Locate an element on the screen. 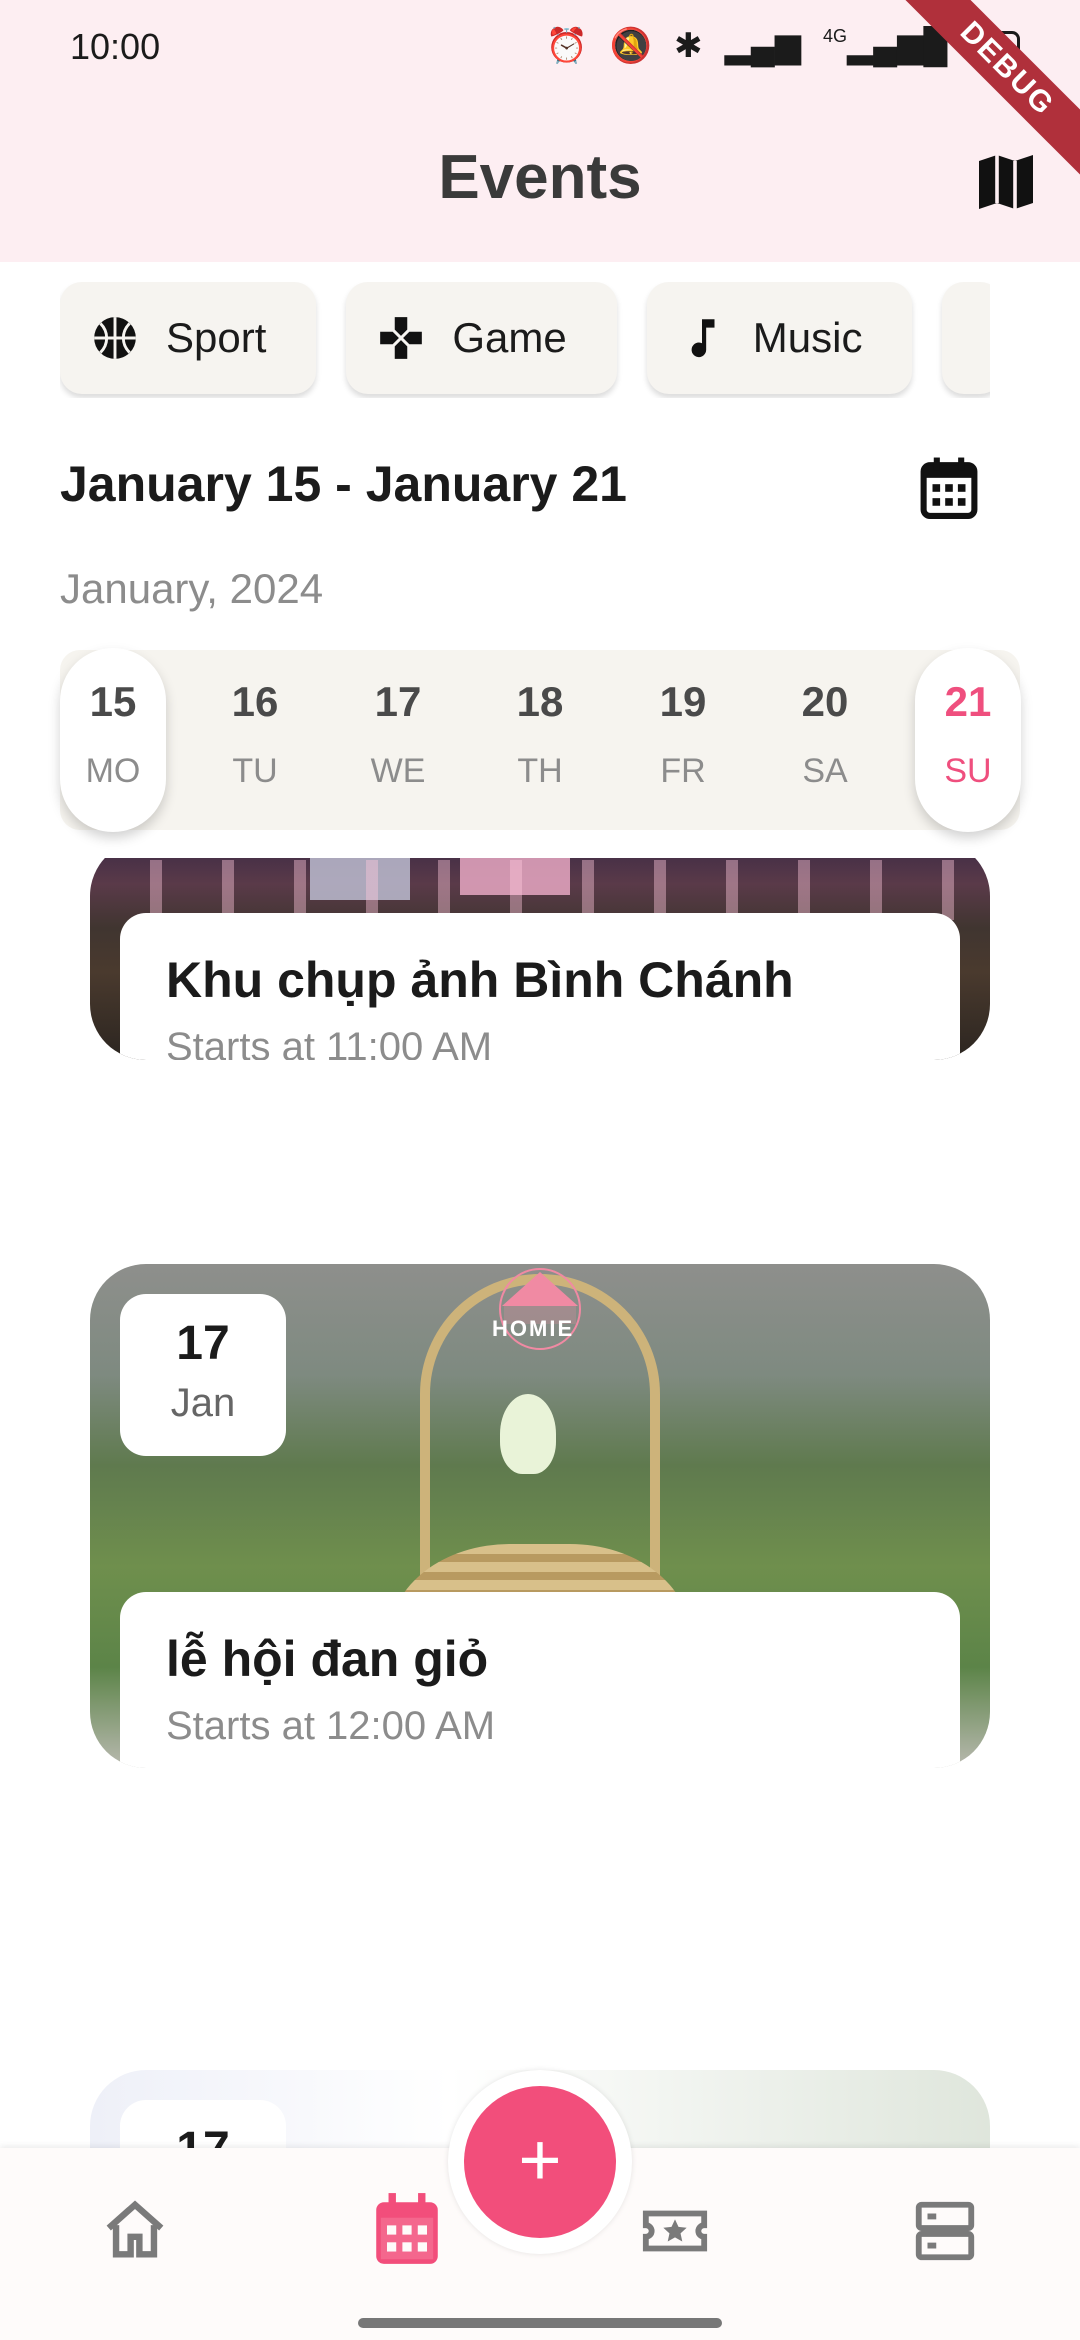 The image size is (1080, 2340). chip-music: Music is located at coordinates (779, 338).